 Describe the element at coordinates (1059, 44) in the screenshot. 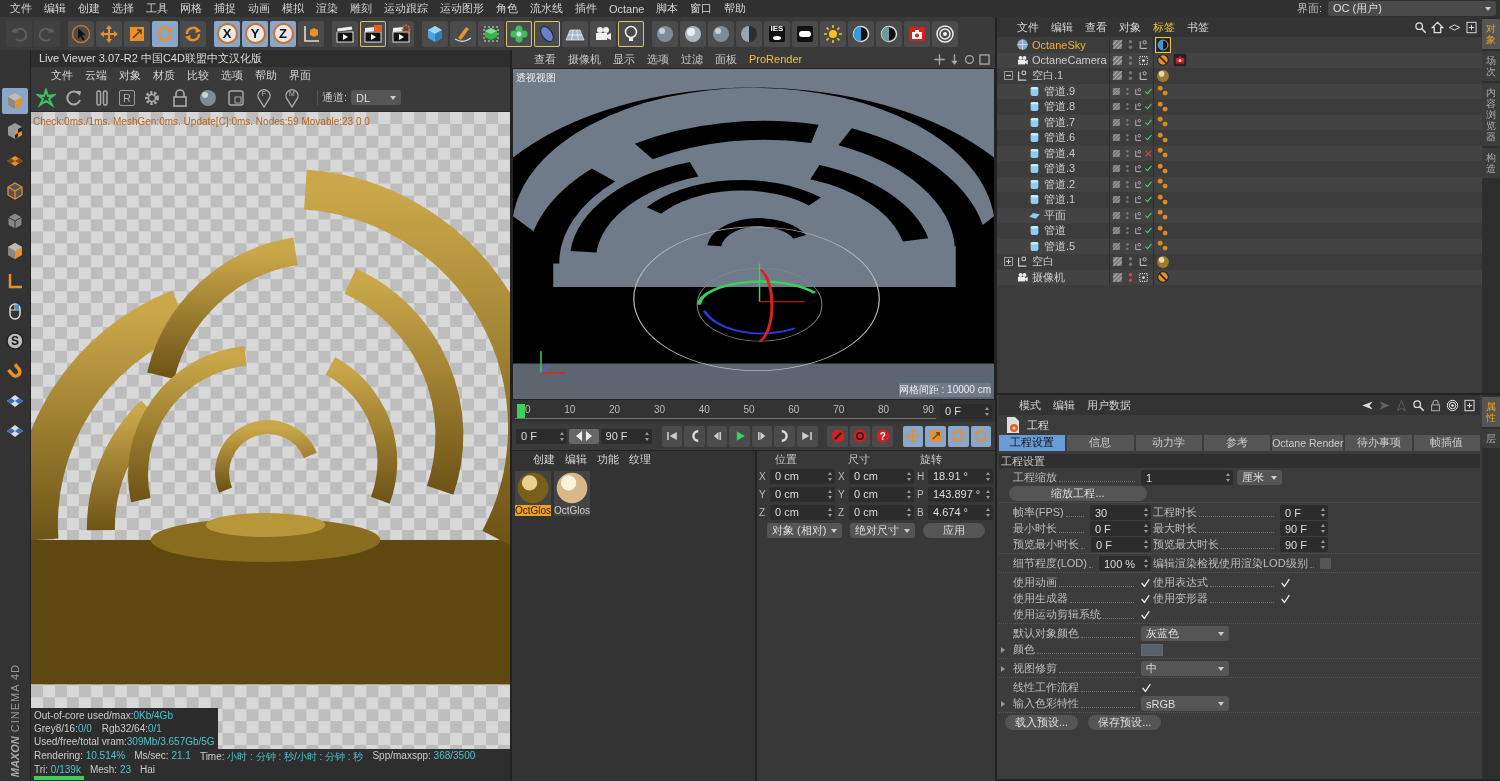

I see `object-name: OctaneSky` at that location.